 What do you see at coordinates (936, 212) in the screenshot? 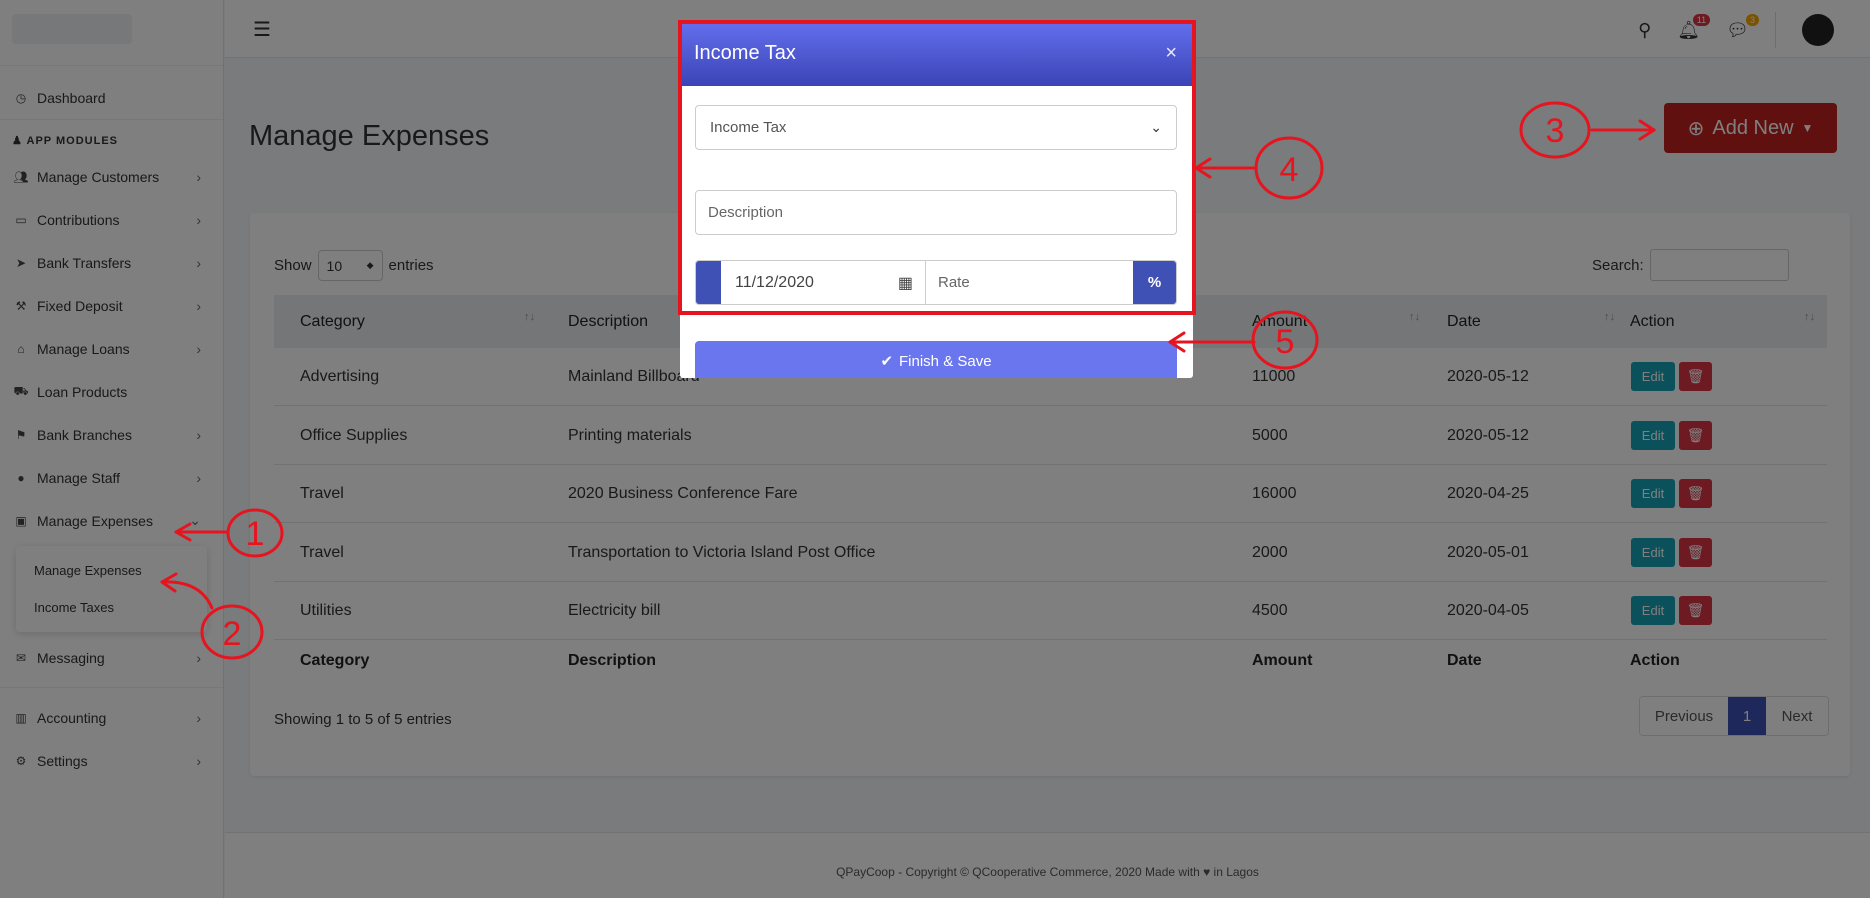
I see `description-input: Description` at bounding box center [936, 212].